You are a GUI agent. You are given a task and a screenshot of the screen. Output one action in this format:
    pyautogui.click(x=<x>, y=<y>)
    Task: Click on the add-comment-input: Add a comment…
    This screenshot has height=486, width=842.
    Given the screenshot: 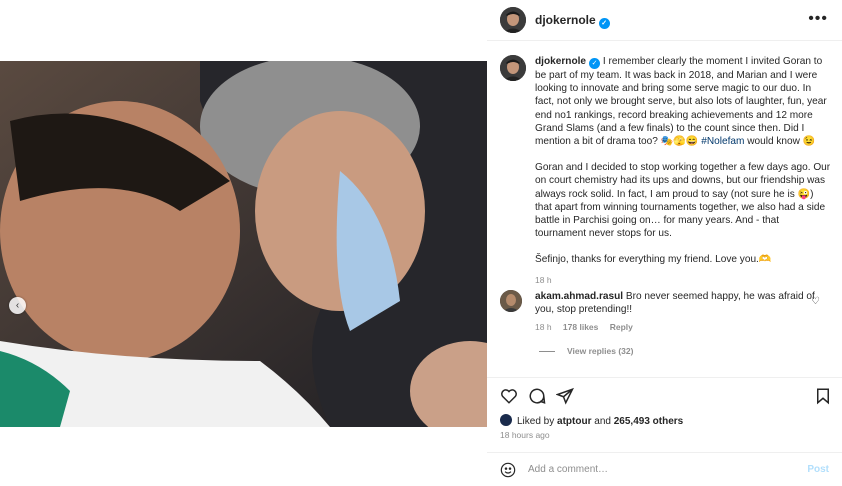 What is the action you would take?
    pyautogui.click(x=568, y=469)
    